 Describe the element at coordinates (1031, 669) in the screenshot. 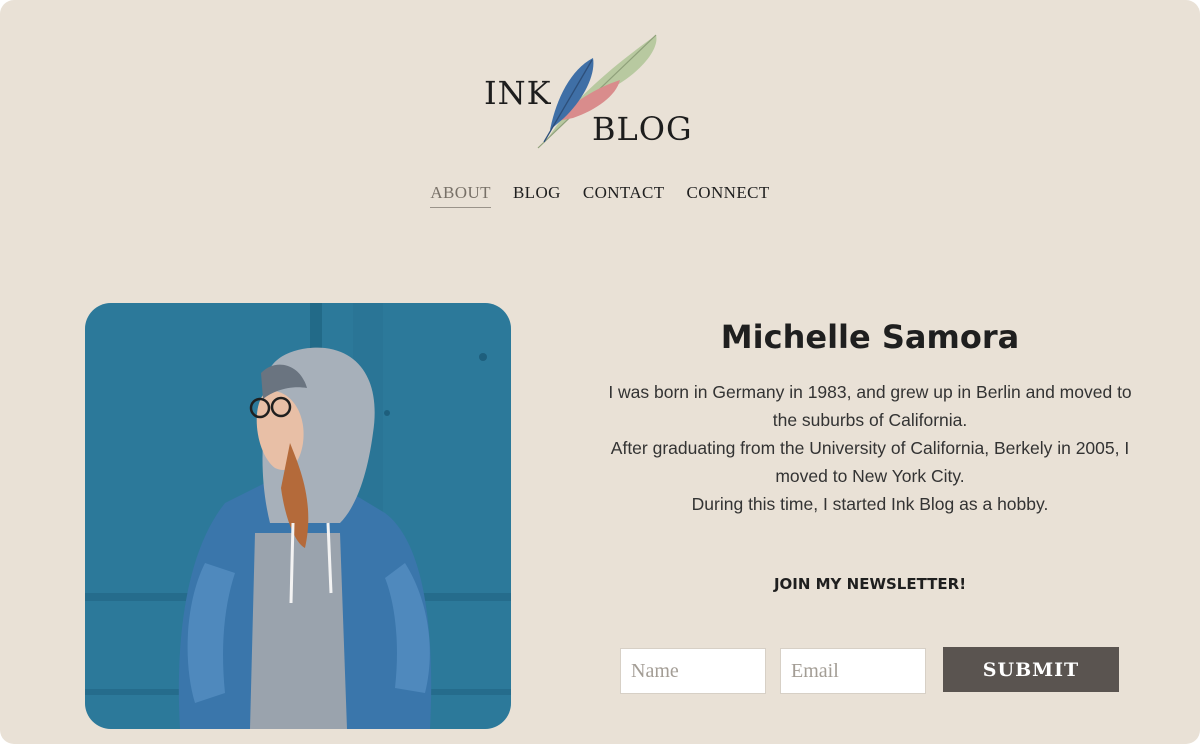

I see `submit-button: SUBMIT` at that location.